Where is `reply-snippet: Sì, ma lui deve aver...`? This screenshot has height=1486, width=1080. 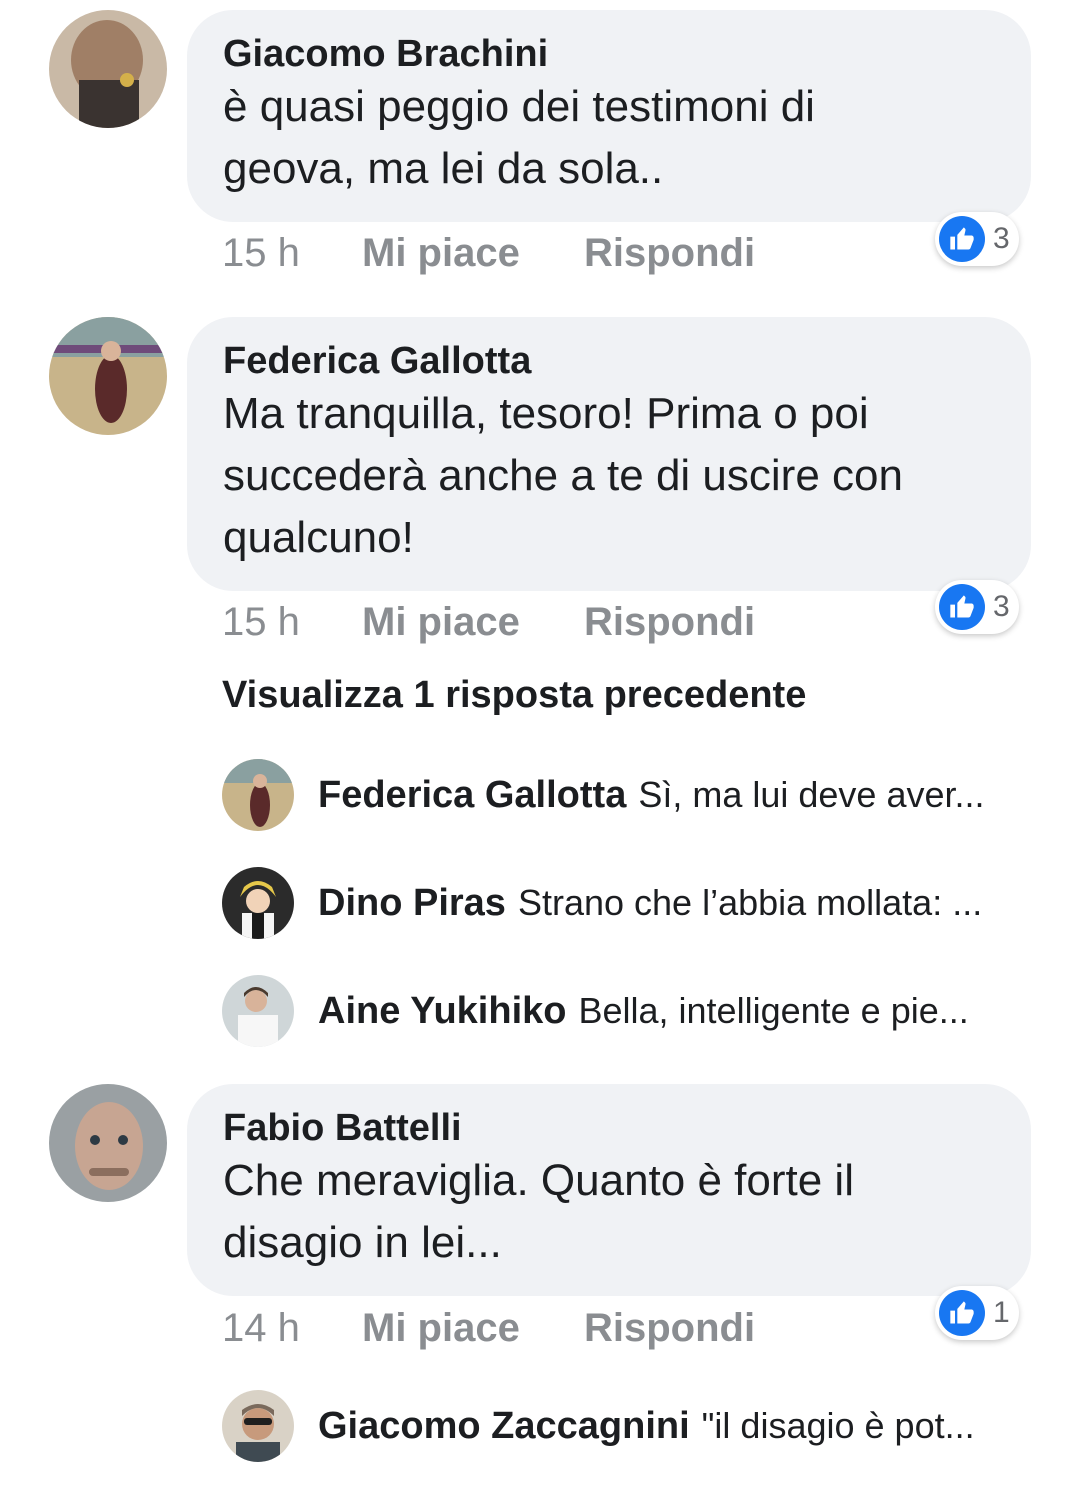
reply-snippet: Sì, ma lui deve aver... is located at coordinates (811, 794).